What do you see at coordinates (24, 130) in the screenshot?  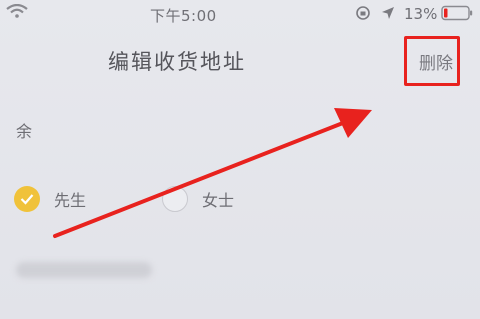 I see `contact-name-field: 余` at bounding box center [24, 130].